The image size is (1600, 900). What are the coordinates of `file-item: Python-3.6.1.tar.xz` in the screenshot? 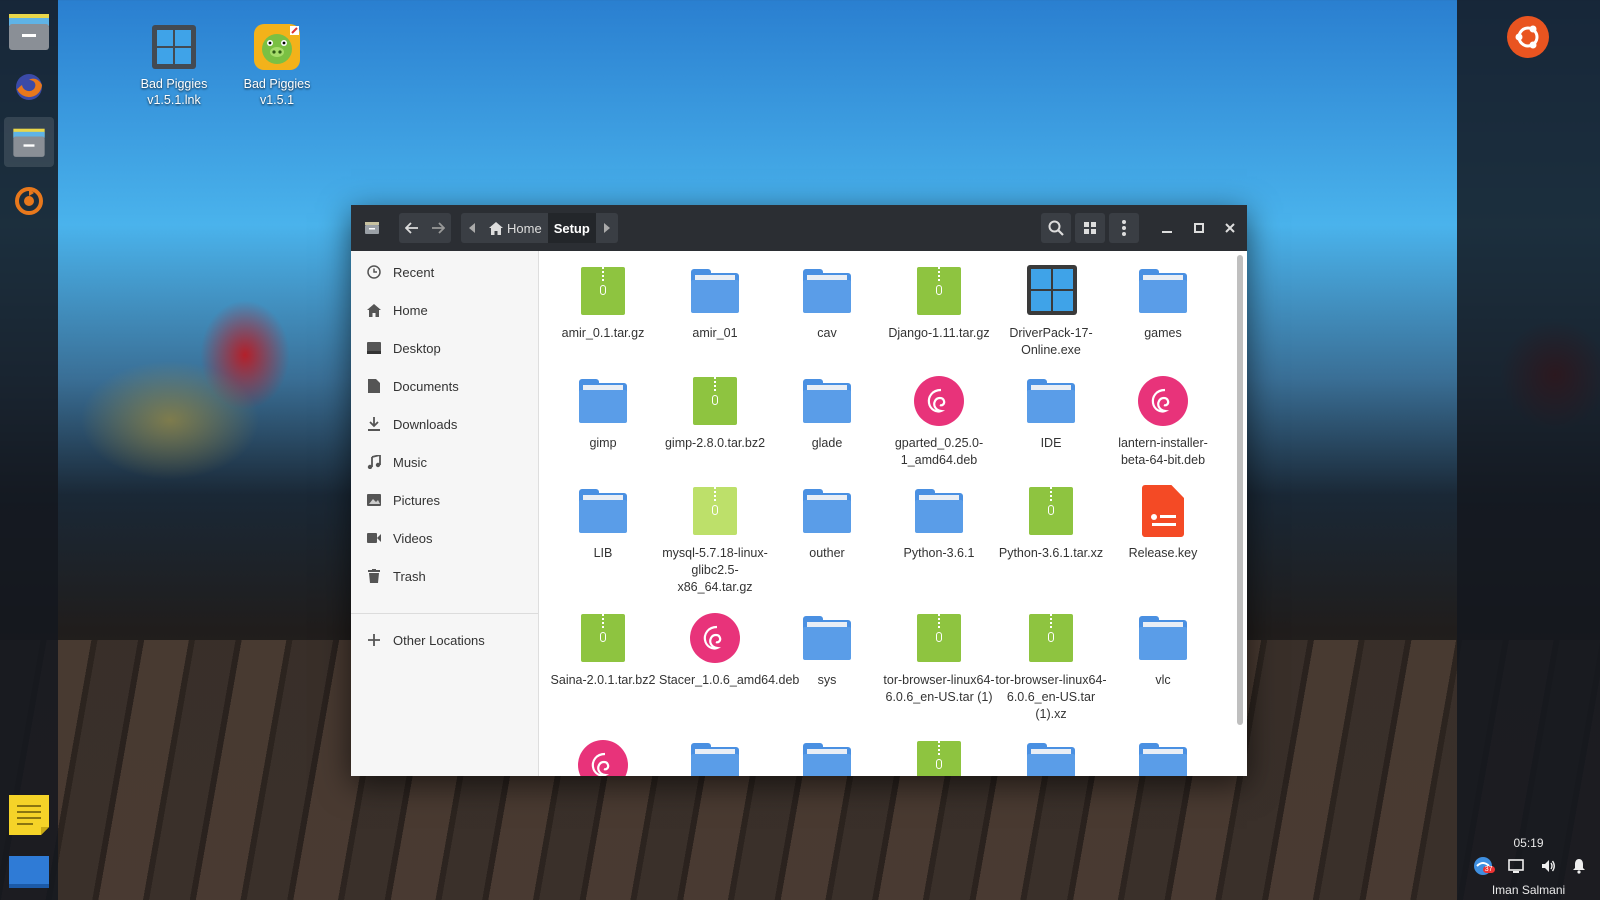 It's located at (1051, 522).